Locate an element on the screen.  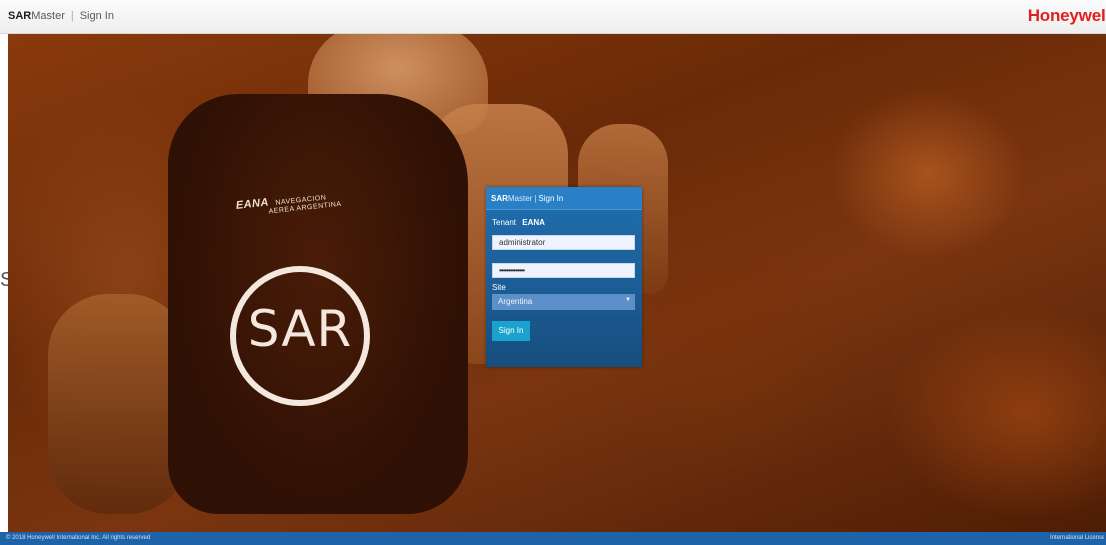
hiker-arm is located at coordinates (118, 404).